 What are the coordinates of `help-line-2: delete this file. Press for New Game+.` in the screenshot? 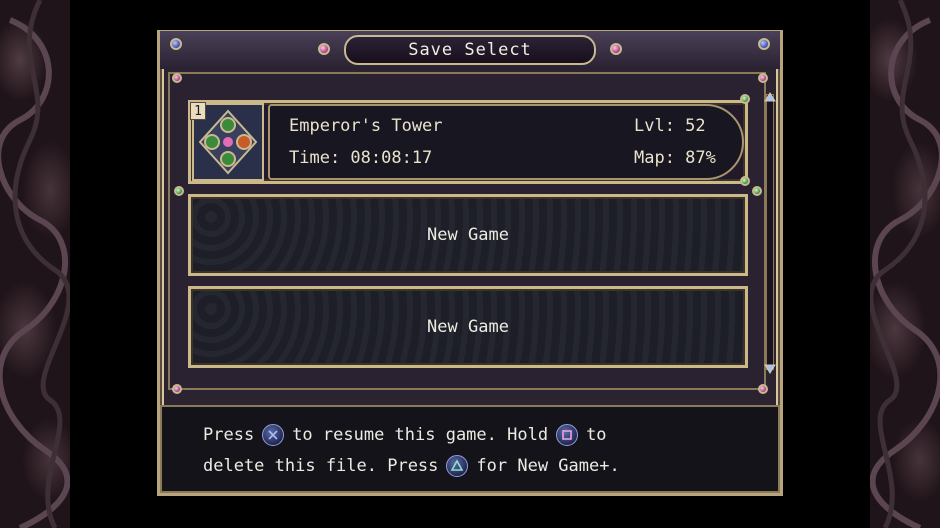 It's located at (411, 466).